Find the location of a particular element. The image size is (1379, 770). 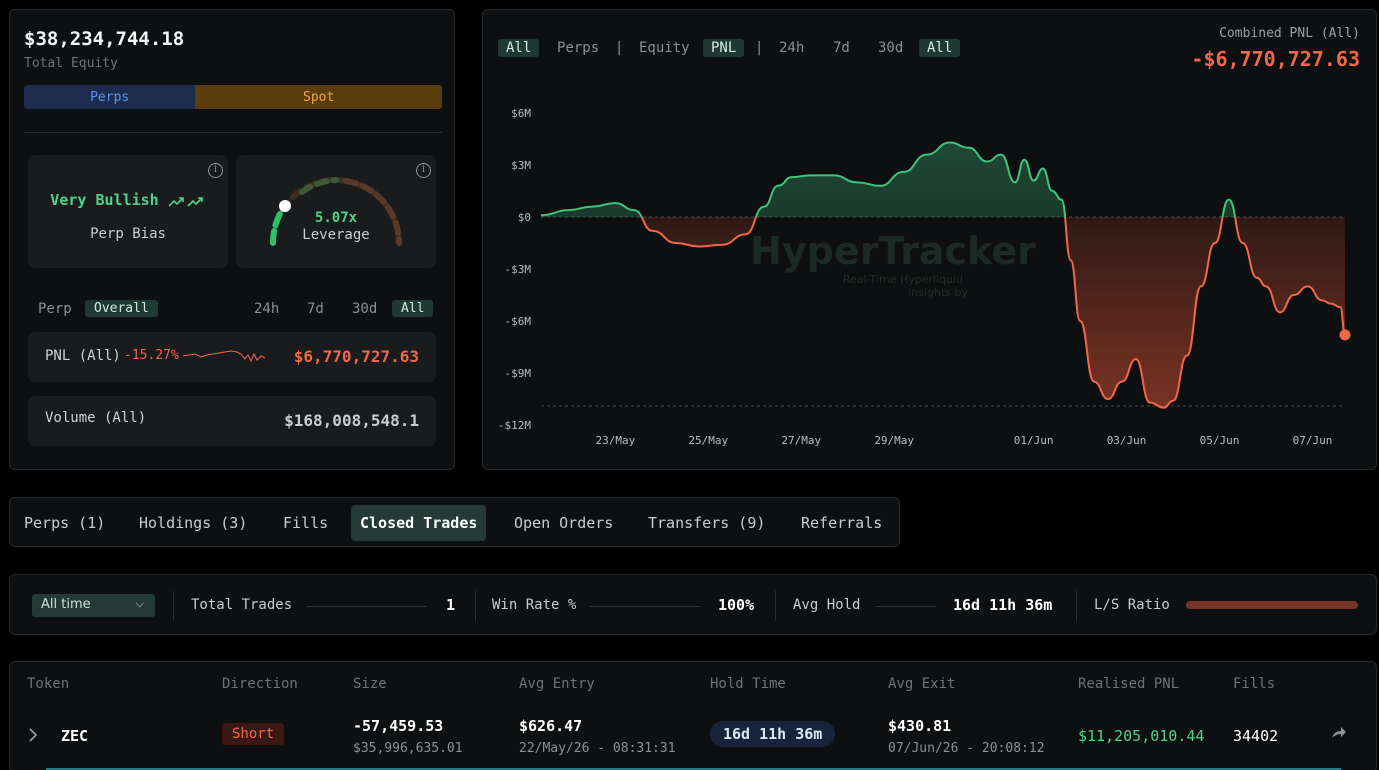

pnl-value: $6,770,727.63 is located at coordinates (356, 356).